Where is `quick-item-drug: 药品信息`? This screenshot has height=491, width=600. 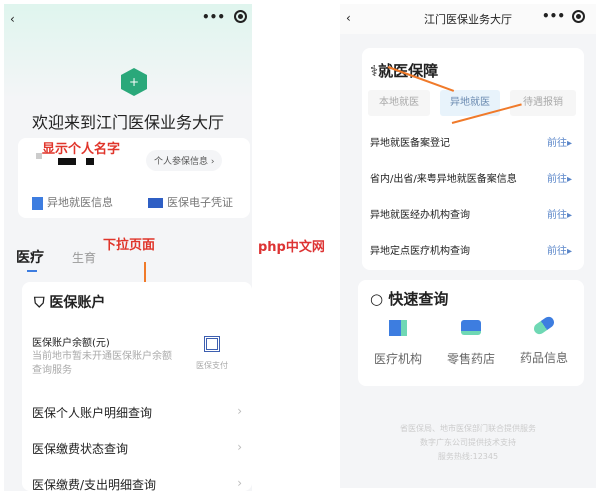
quick-item-drug: 药品信息 is located at coordinates (544, 340).